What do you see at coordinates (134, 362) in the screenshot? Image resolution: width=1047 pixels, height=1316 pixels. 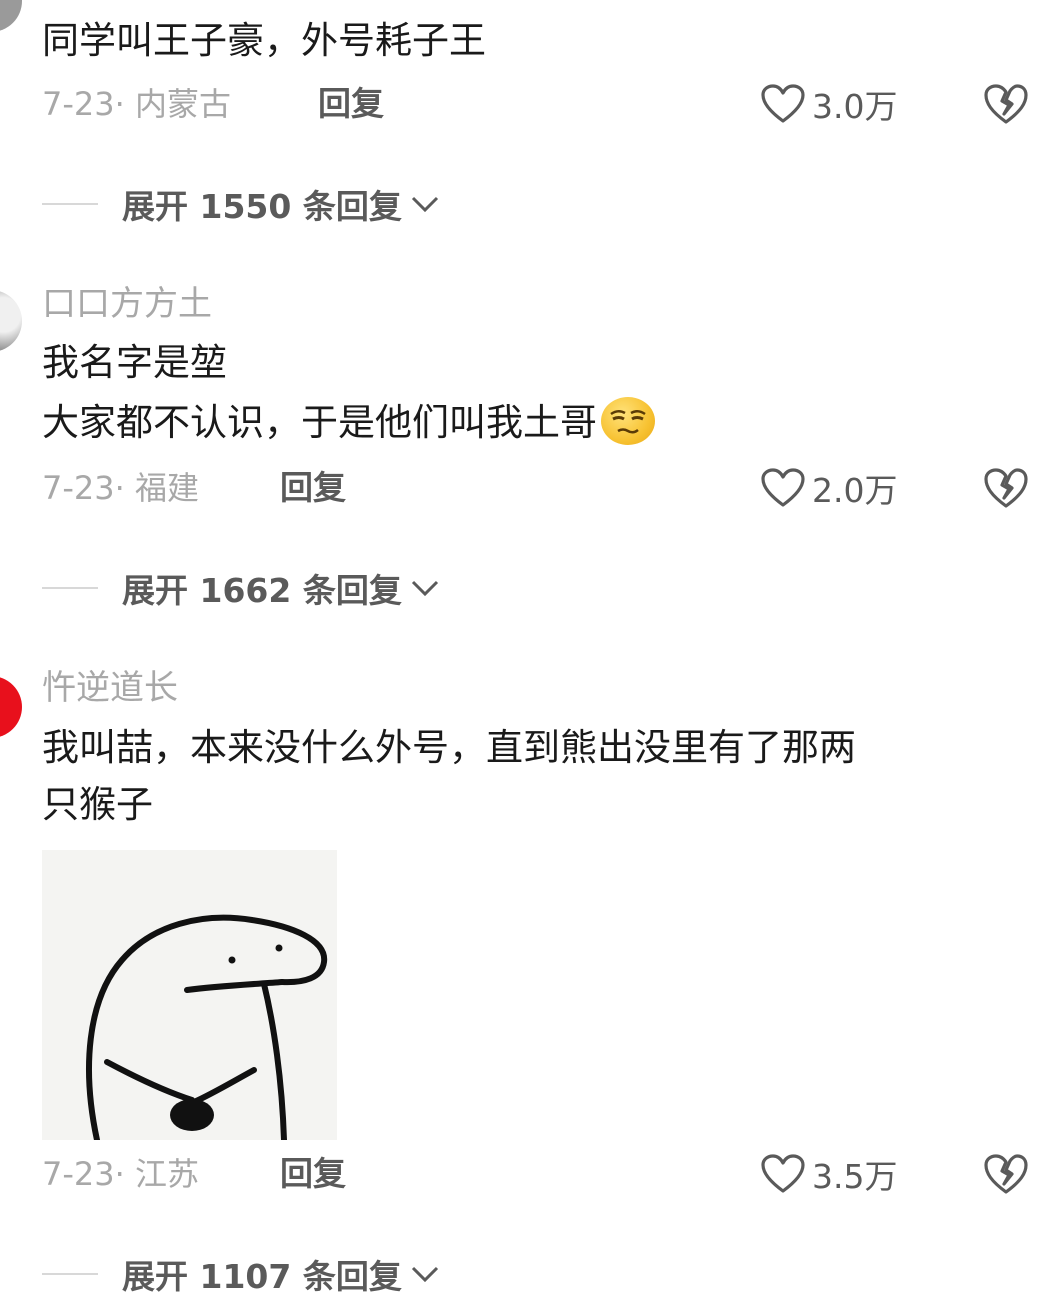 I see `comment-text: 我名字是堃` at bounding box center [134, 362].